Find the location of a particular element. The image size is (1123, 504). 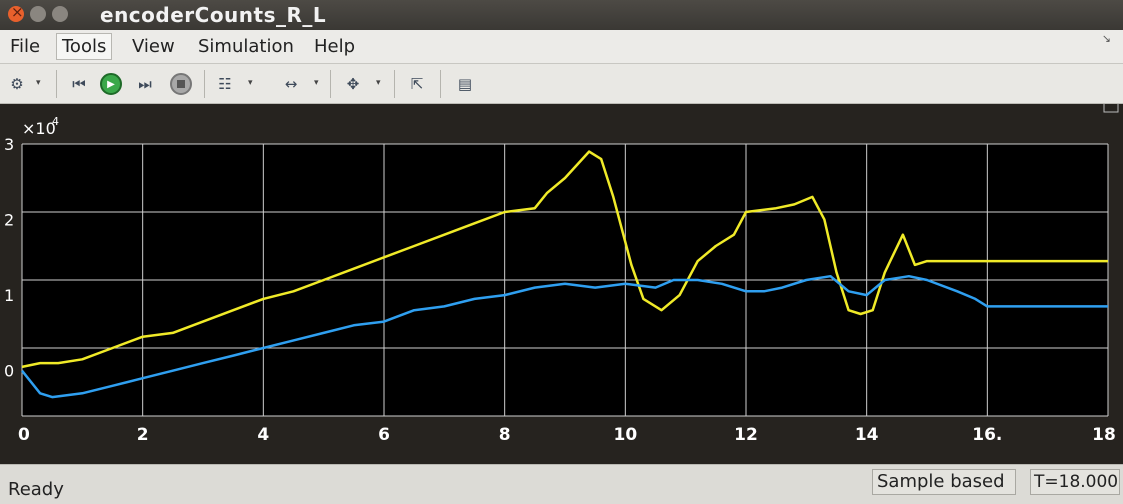

status-text: Ready is located at coordinates (36, 489).